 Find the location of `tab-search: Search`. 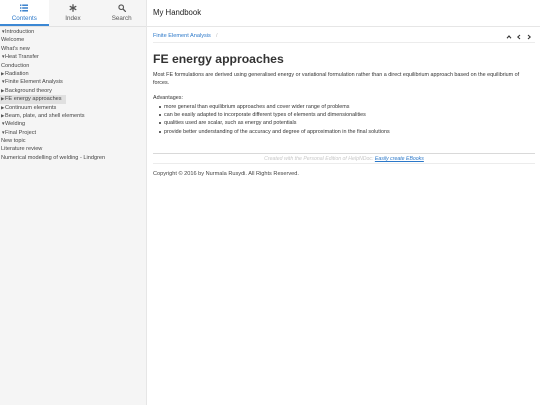

tab-search: Search is located at coordinates (121, 13).